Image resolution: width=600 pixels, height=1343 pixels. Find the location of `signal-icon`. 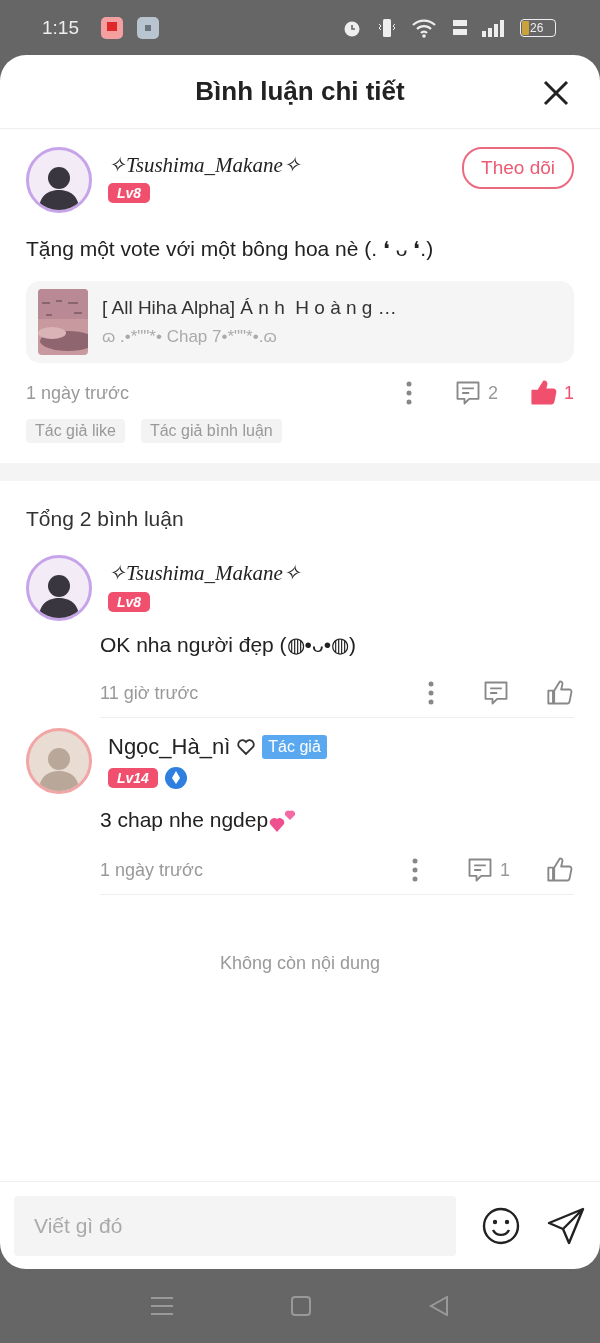

signal-icon is located at coordinates (494, 27).